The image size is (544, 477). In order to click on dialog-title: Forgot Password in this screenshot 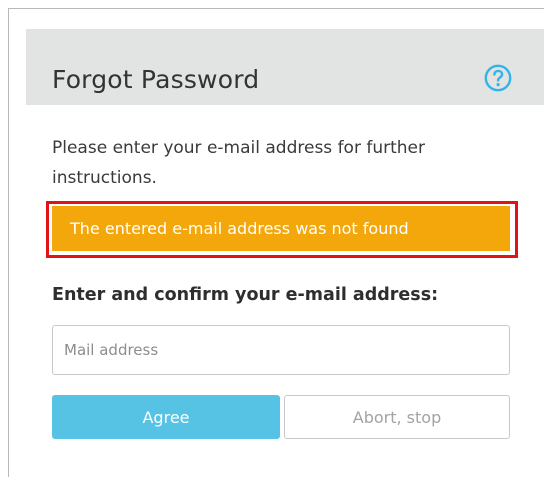, I will do `click(156, 79)`.